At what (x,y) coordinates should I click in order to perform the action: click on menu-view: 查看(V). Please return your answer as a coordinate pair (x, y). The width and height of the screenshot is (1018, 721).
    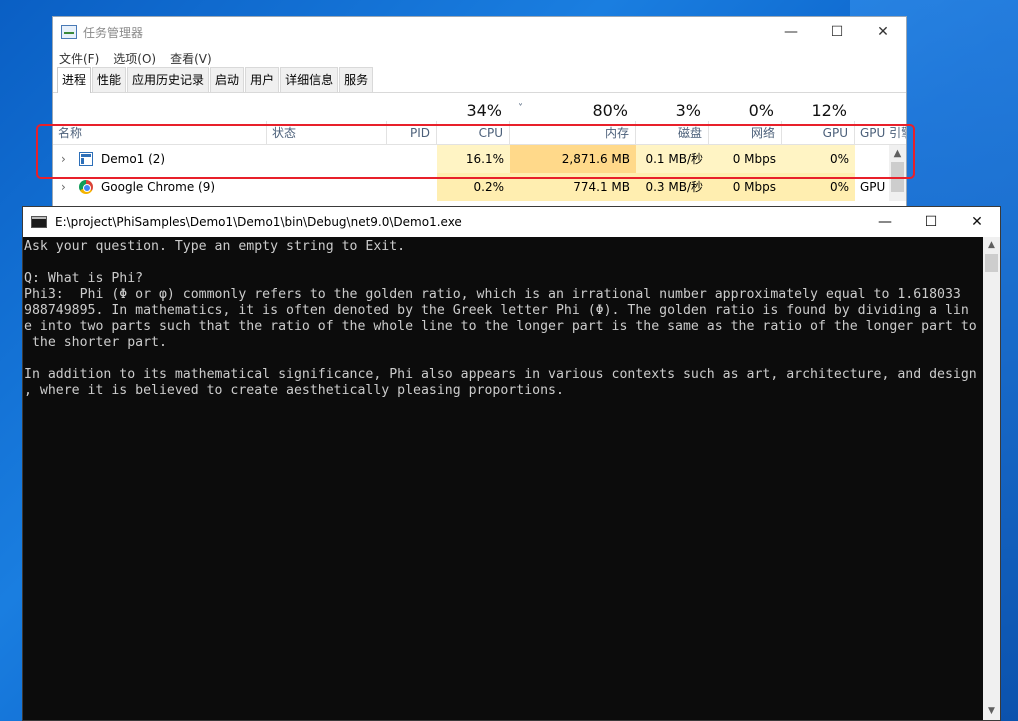
    Looking at the image, I should click on (191, 58).